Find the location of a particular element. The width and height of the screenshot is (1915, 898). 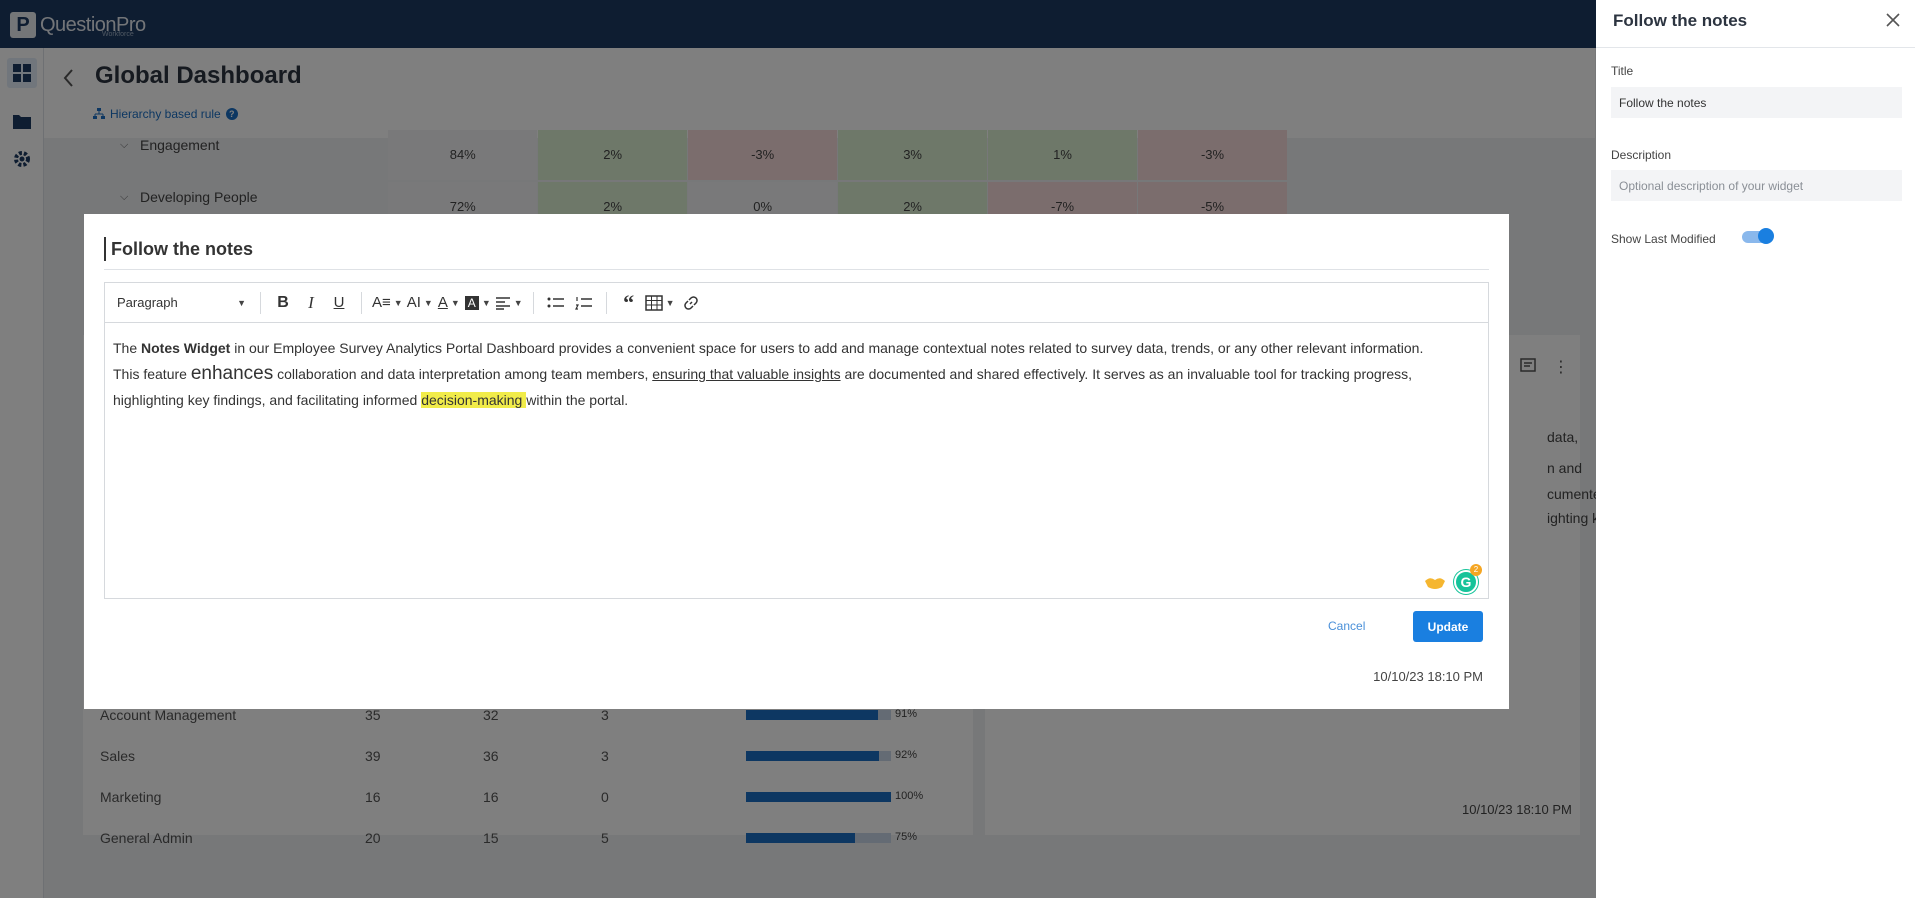

insert-table-button: ▼ is located at coordinates (660, 303).